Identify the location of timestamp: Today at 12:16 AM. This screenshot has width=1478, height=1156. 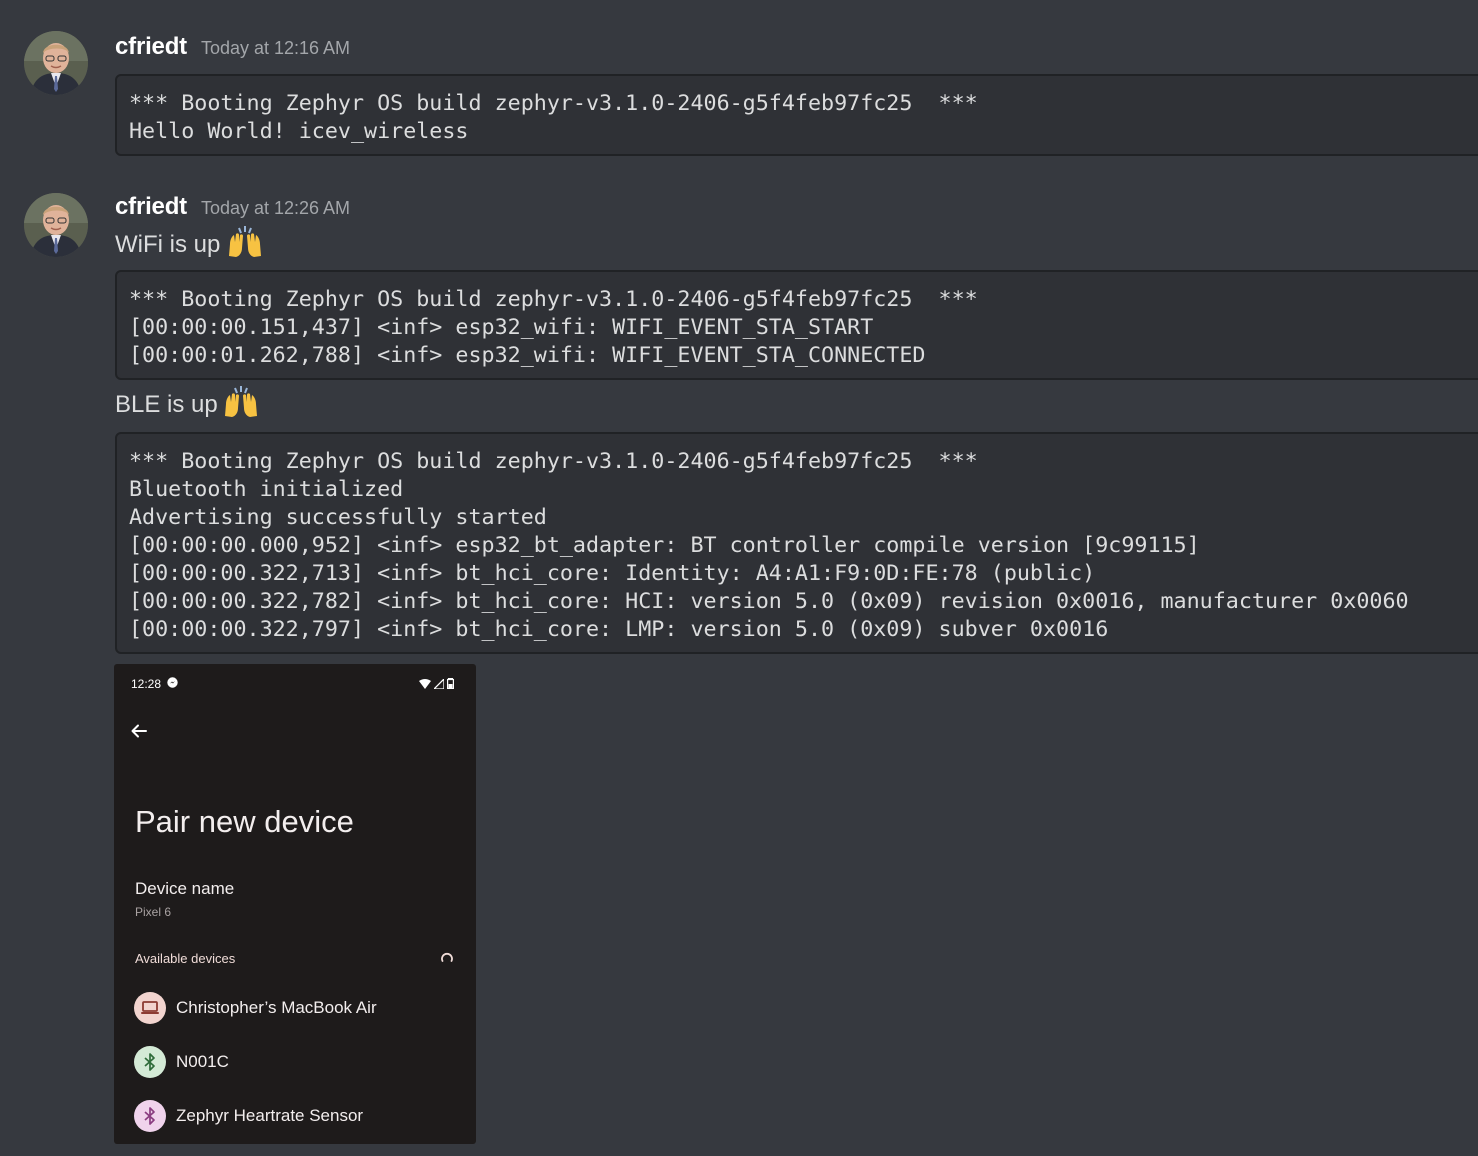
(275, 48).